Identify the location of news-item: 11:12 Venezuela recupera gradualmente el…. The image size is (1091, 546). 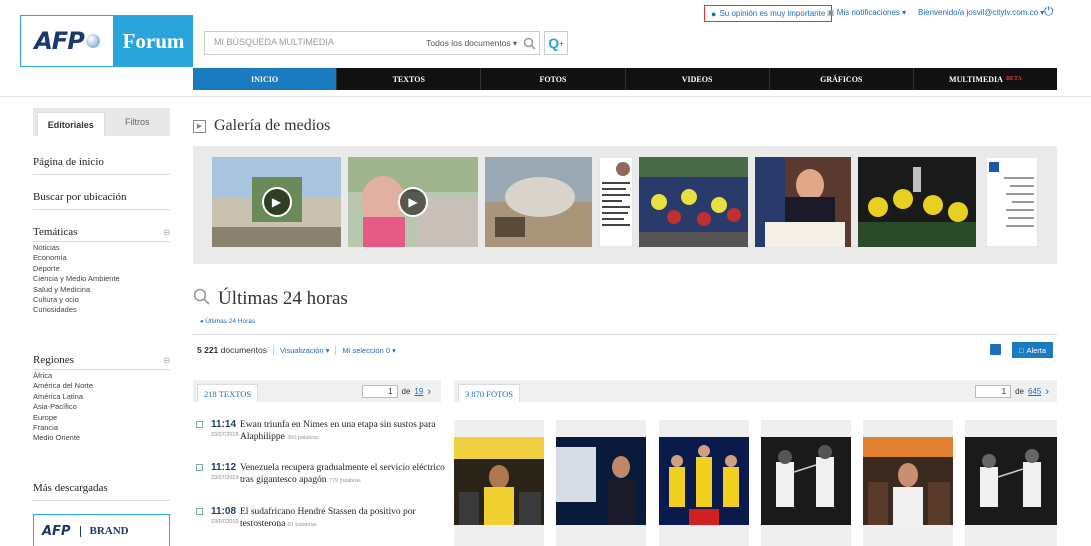
(321, 479).